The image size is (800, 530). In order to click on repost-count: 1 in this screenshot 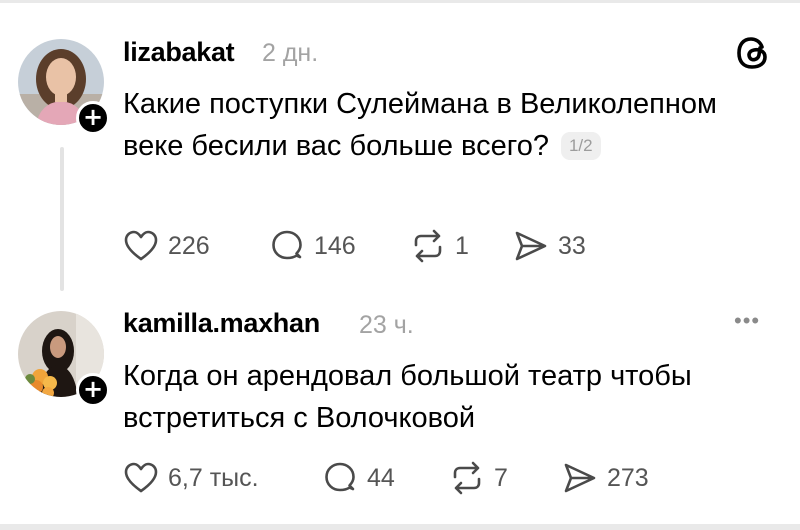, I will do `click(462, 245)`.